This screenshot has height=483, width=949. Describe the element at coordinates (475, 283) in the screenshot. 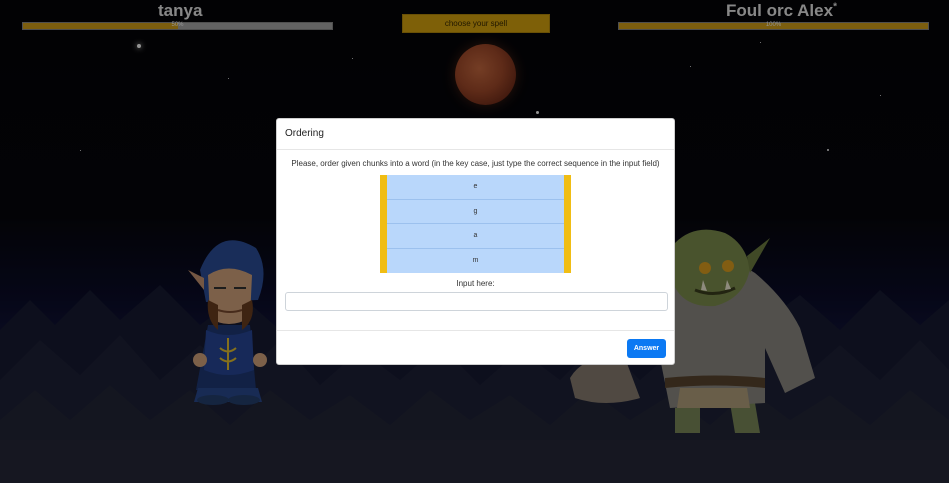

I see `input-label: Input here:` at that location.